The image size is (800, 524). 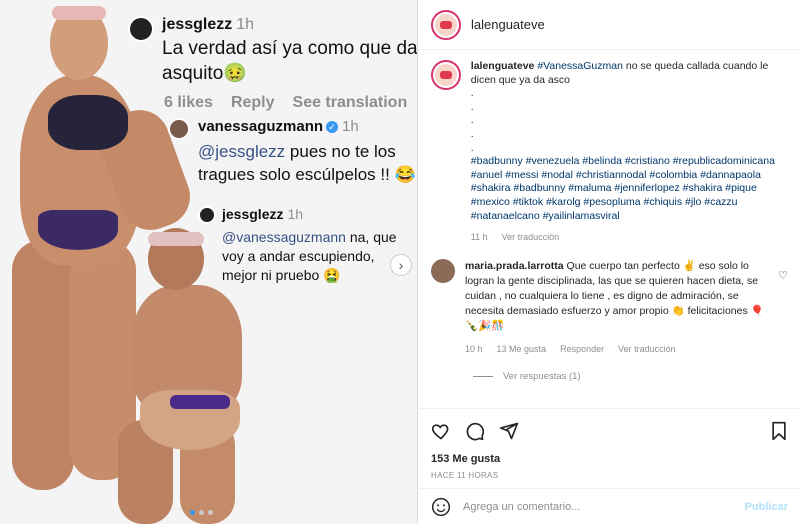 What do you see at coordinates (284, 237) in the screenshot?
I see `comment-mention: @vanessaguzmann` at bounding box center [284, 237].